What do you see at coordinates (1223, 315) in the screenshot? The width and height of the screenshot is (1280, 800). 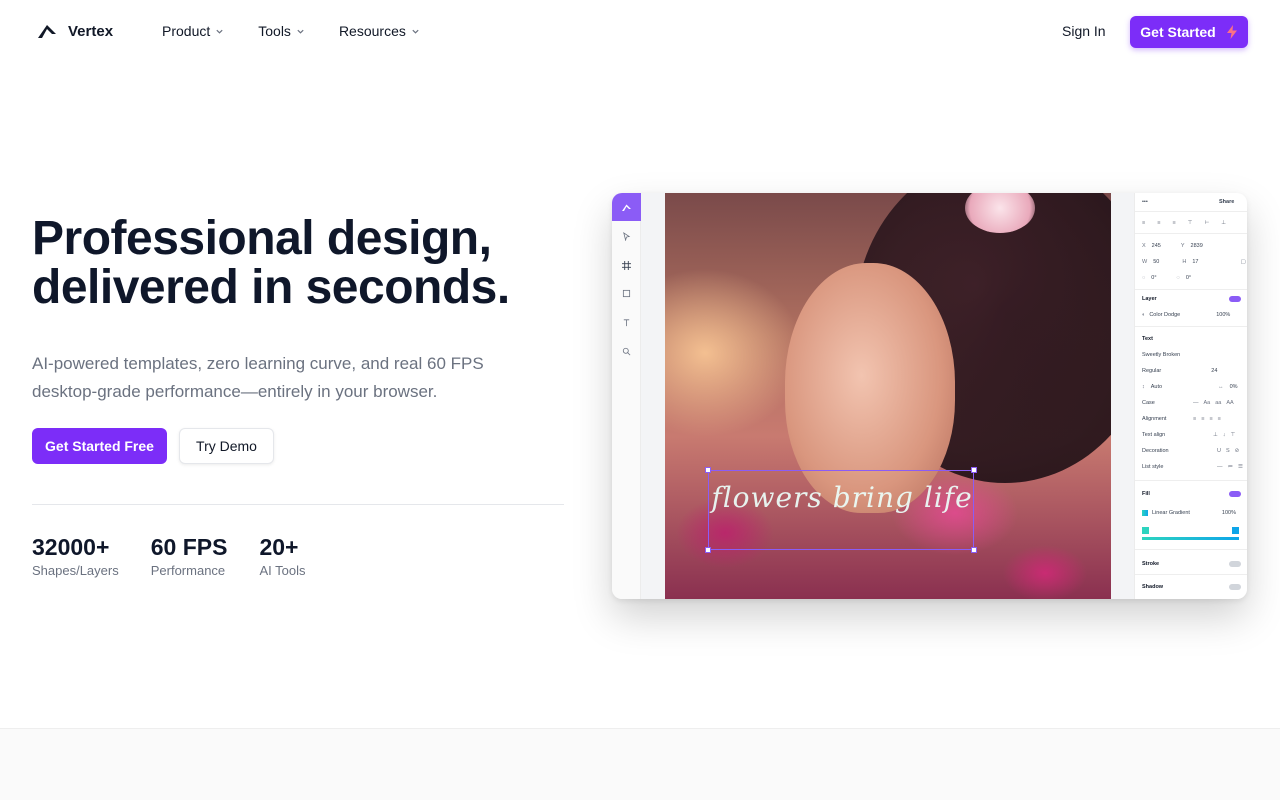 I see `layer-opacity-input: 100%` at bounding box center [1223, 315].